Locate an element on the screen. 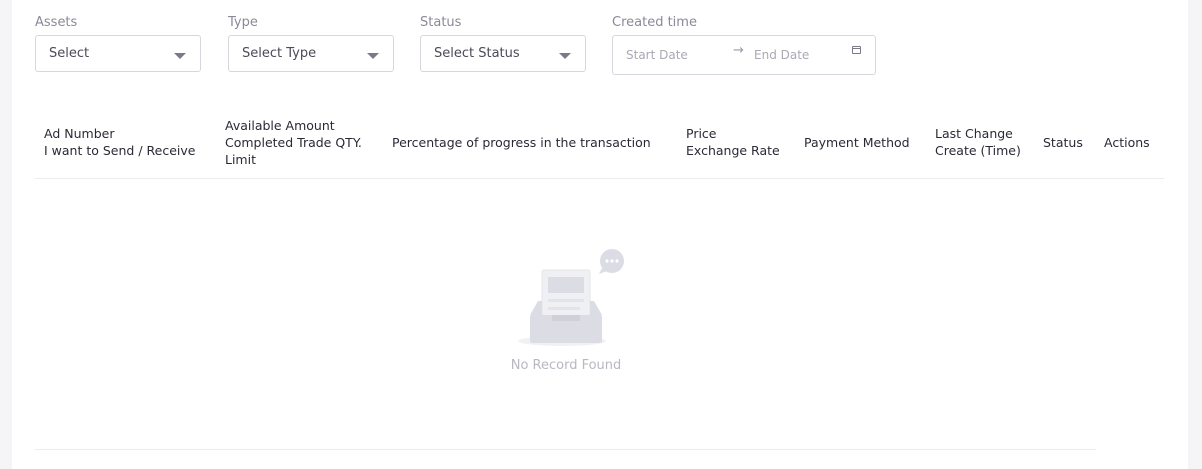  status-filter: Status Select Status is located at coordinates (503, 43).